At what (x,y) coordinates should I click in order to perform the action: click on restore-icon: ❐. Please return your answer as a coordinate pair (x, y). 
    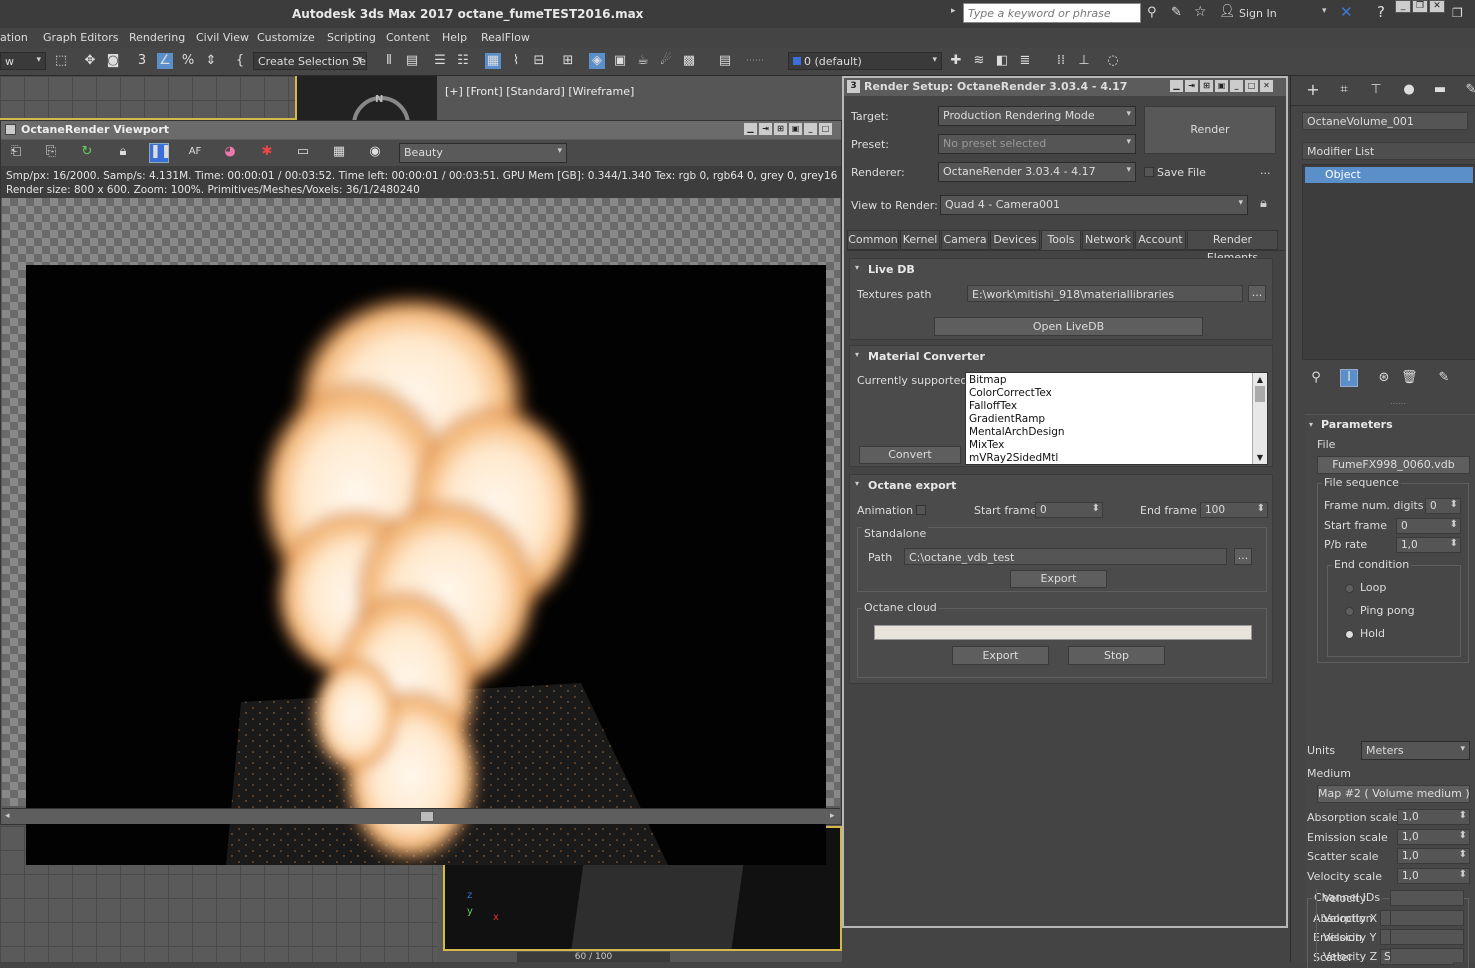
    Looking at the image, I should click on (1420, 6).